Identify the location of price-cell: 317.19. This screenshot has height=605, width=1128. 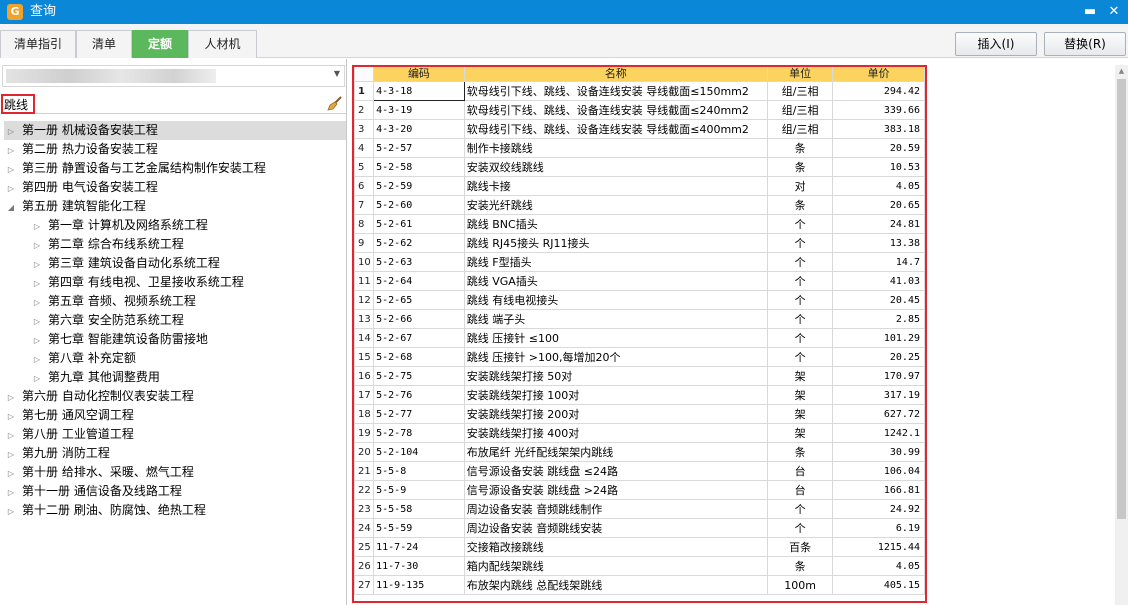
(878, 395).